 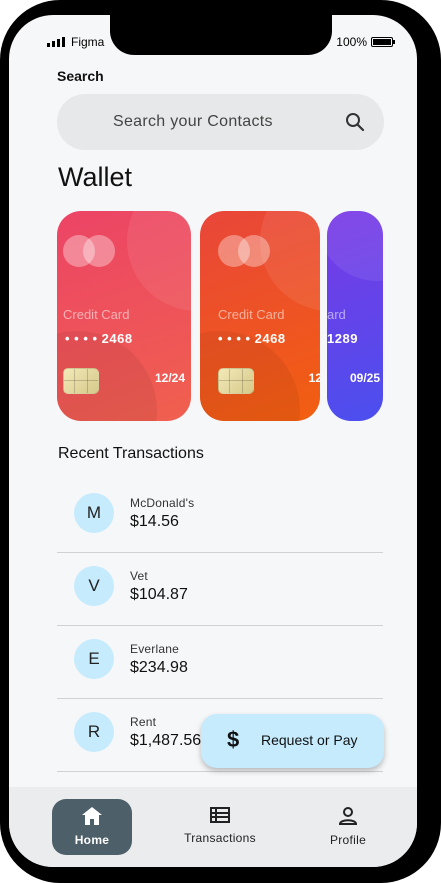 What do you see at coordinates (166, 740) in the screenshot?
I see `transaction-amount: $1,487.56` at bounding box center [166, 740].